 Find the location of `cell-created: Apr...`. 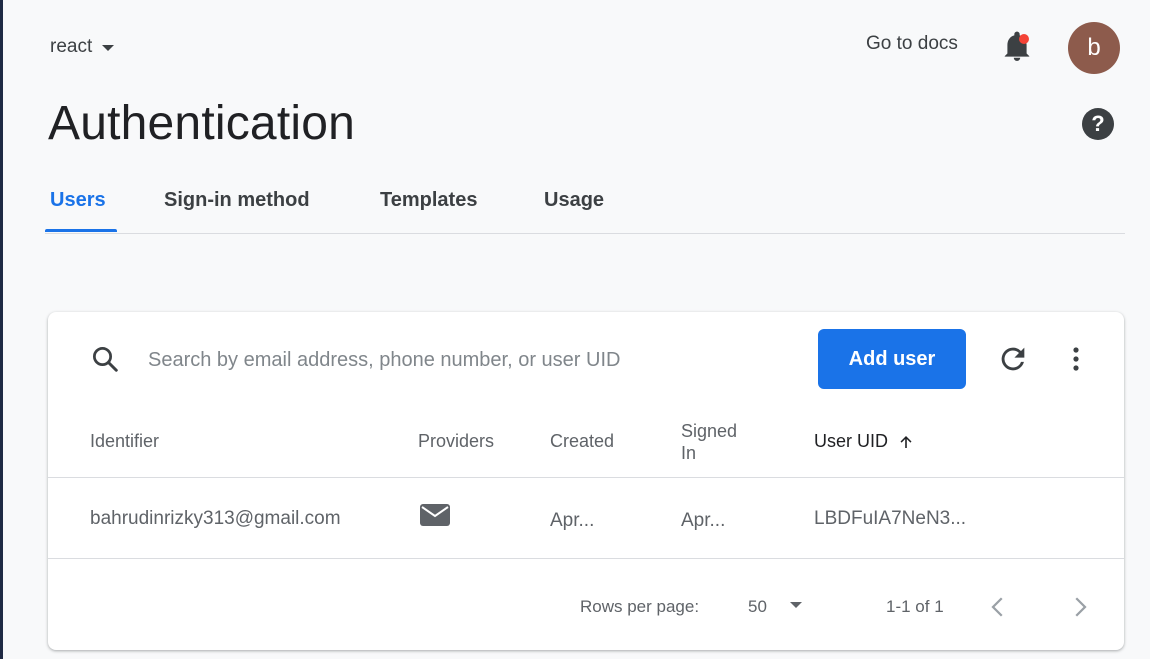

cell-created: Apr... is located at coordinates (572, 520).